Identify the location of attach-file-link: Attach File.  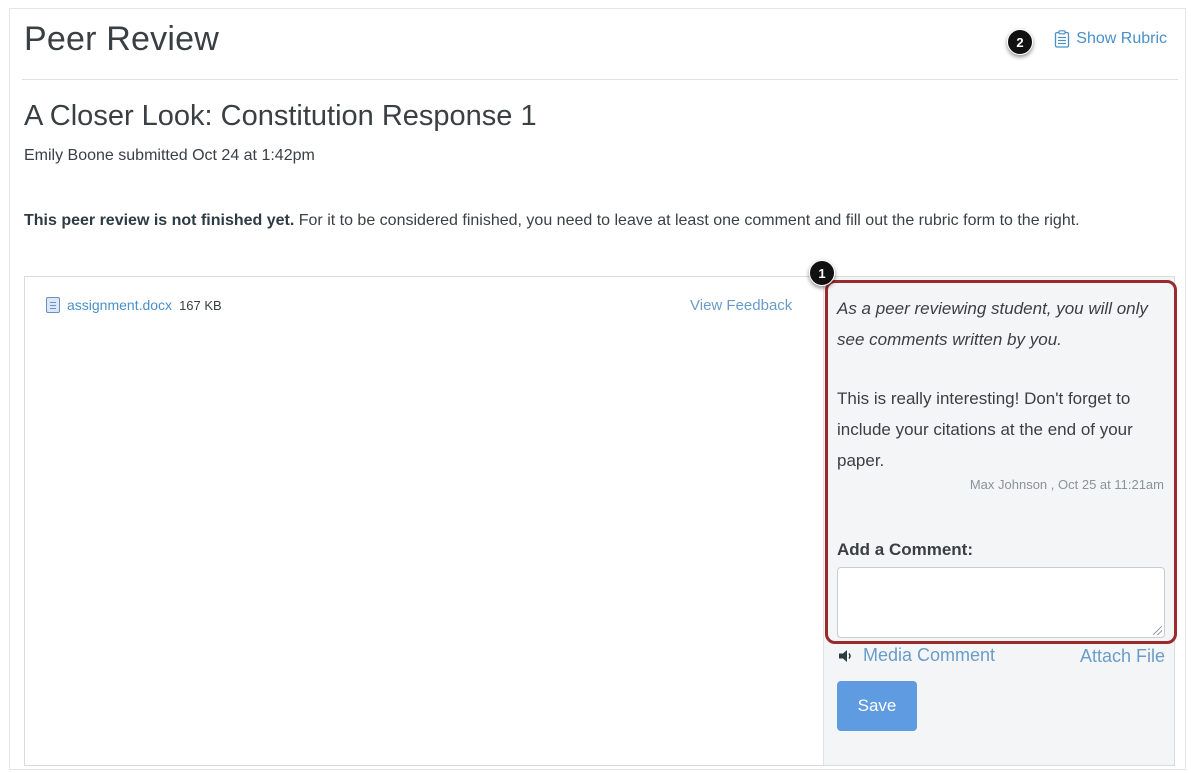
(1122, 656).